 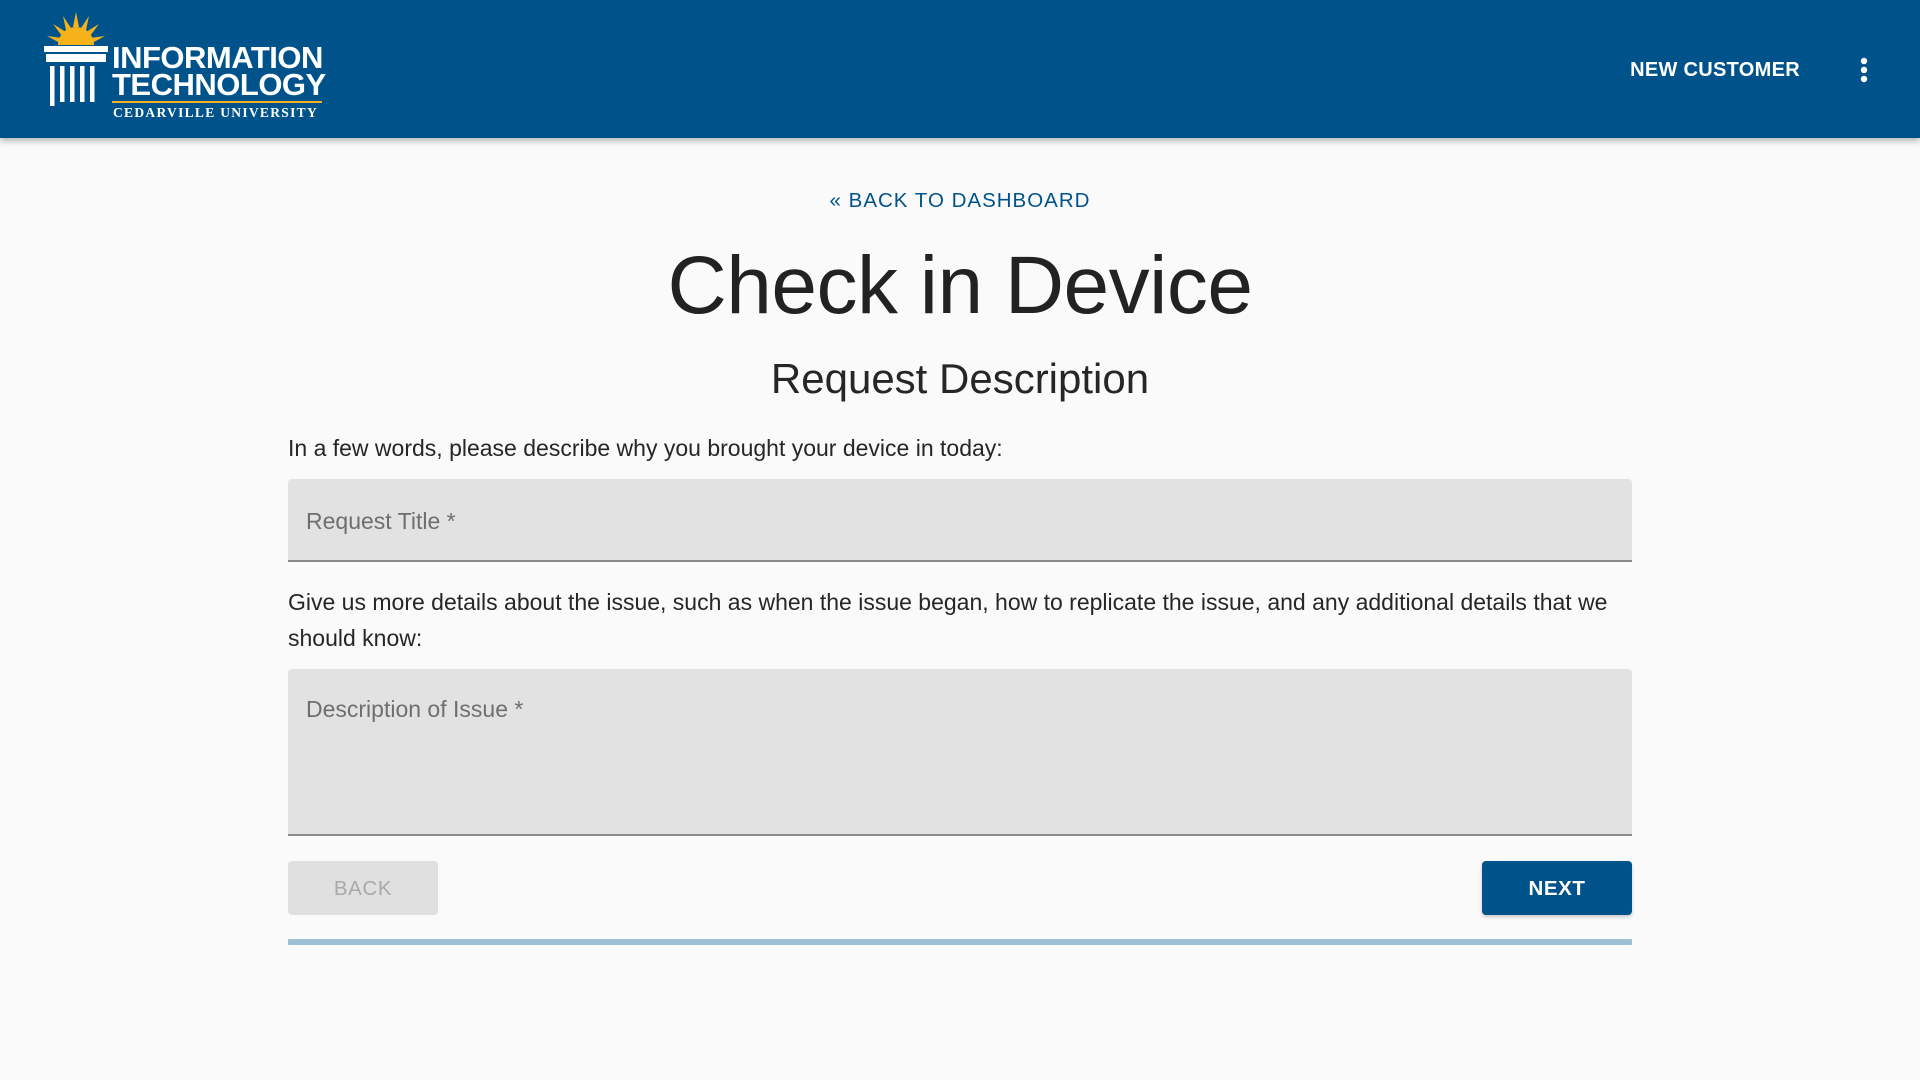 I want to click on request-title-field, so click(x=960, y=521).